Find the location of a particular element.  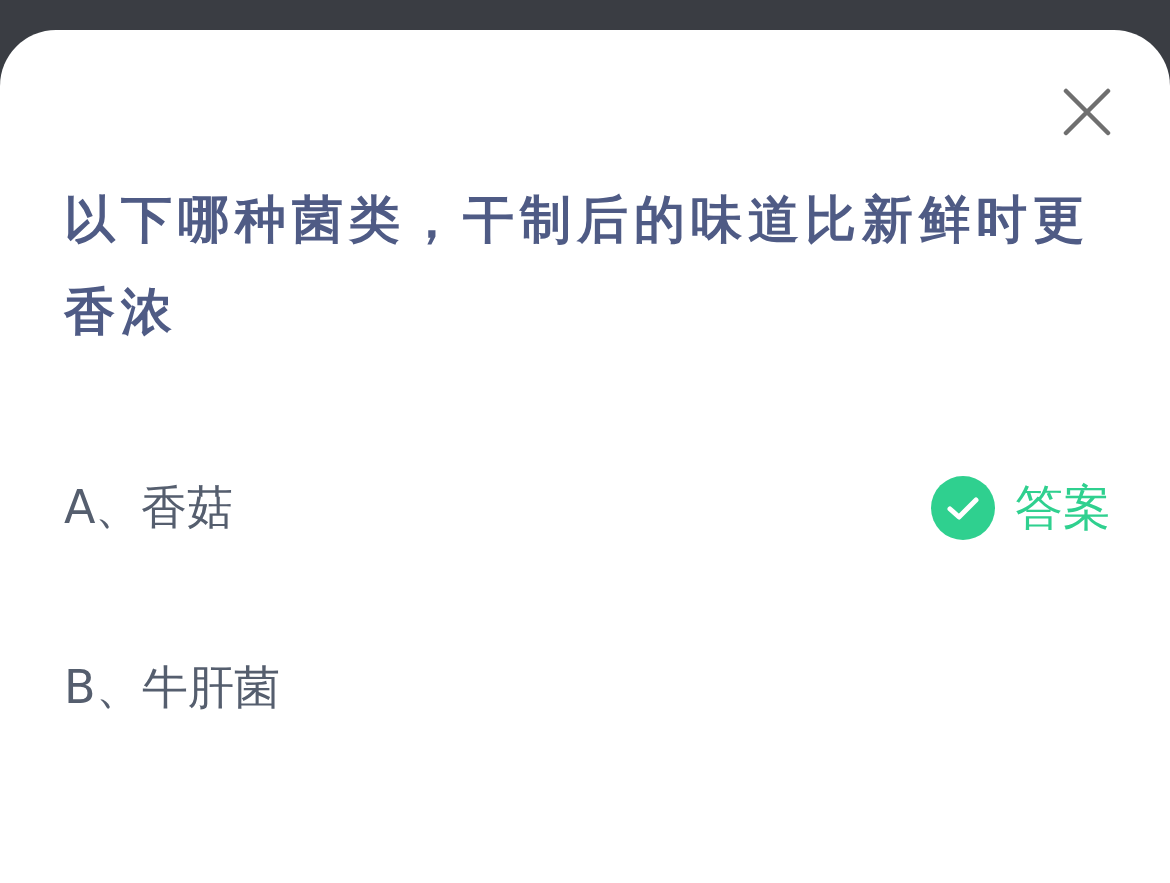

option-text: B、牛肝菌 is located at coordinates (172, 688).